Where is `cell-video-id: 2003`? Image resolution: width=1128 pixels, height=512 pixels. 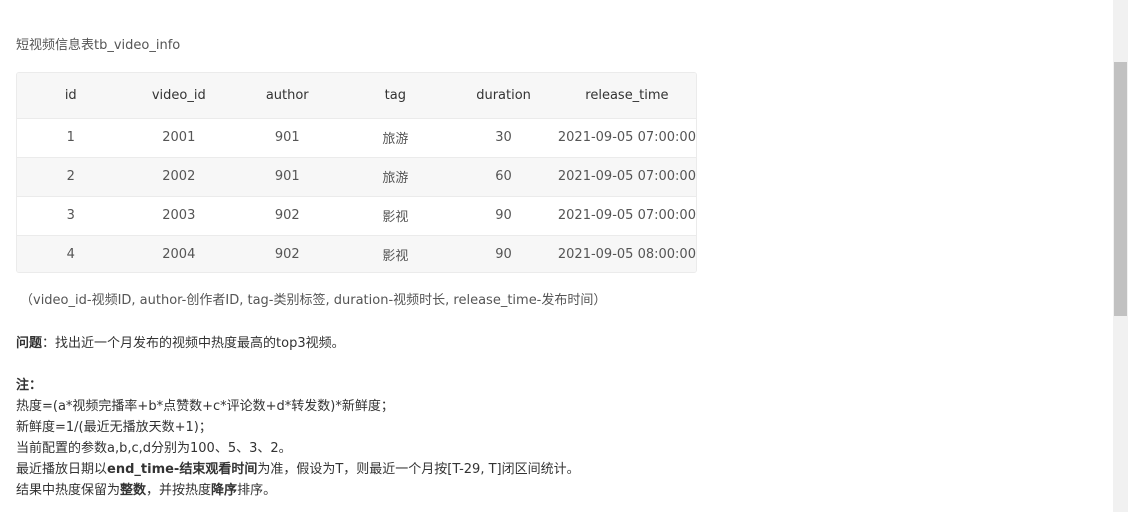
cell-video-id: 2003 is located at coordinates (179, 215).